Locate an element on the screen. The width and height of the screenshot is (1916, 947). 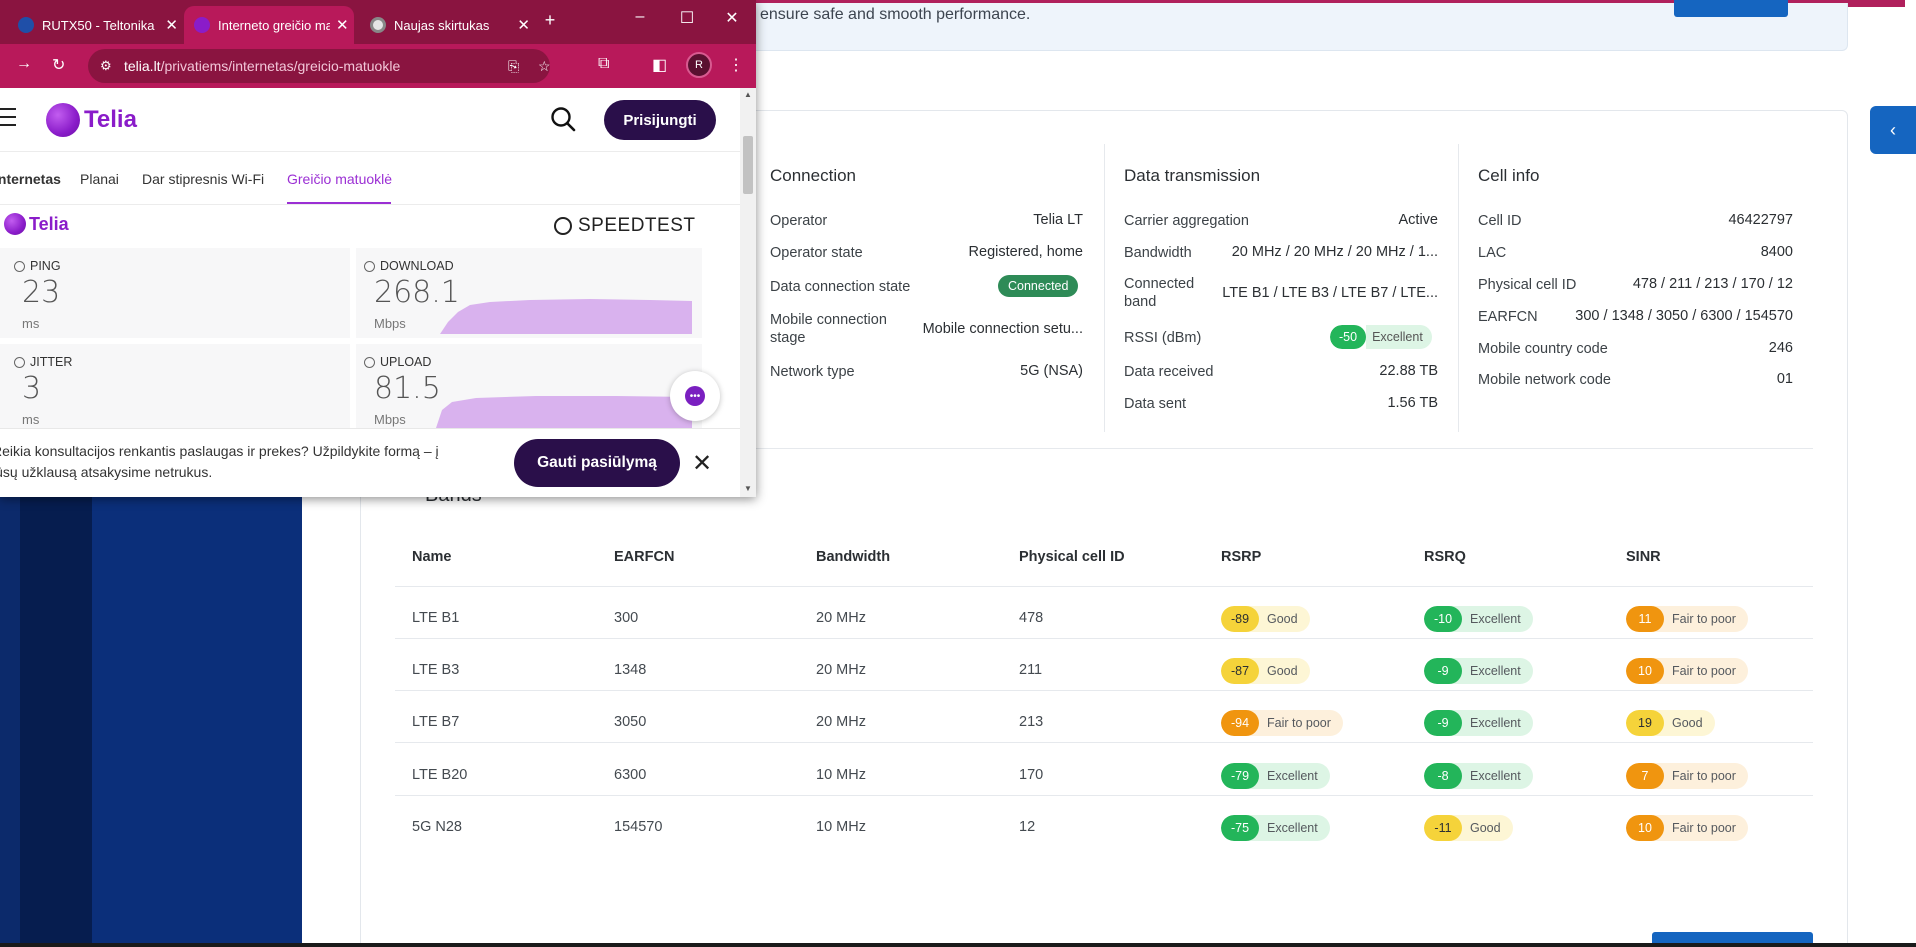
nav-item-wifi: Dar stipresnis Wi-Fi is located at coordinates (203, 179).